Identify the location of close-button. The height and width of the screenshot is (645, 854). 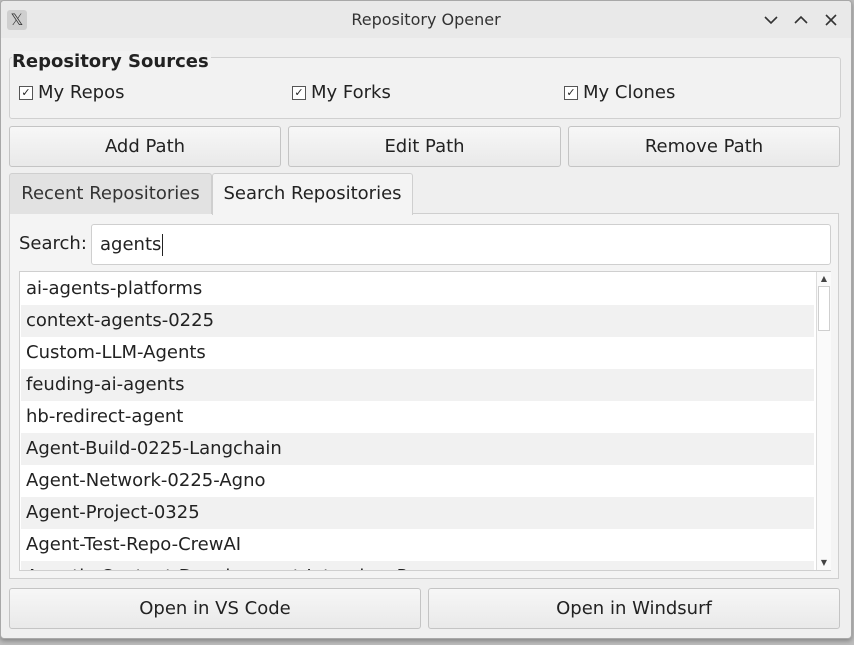
(831, 20).